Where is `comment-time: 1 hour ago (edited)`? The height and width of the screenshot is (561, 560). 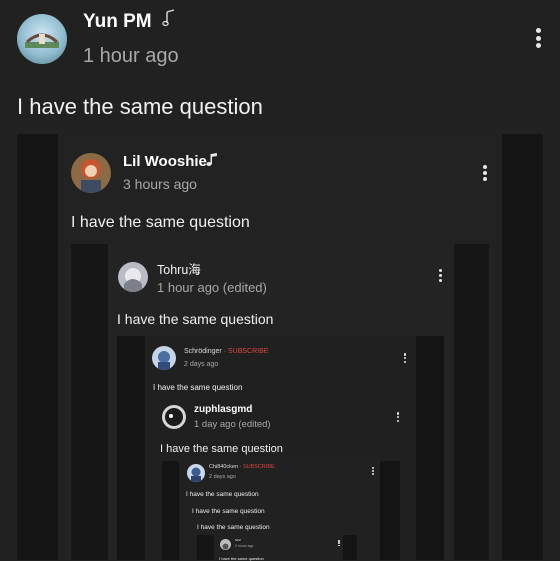
comment-time: 1 hour ago (edited) is located at coordinates (212, 287).